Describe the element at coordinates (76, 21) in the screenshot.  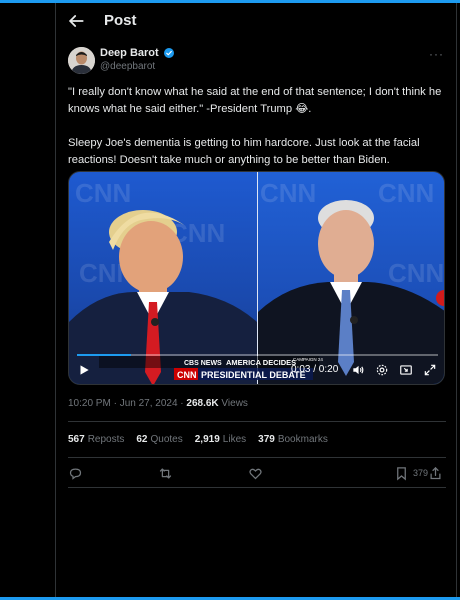
I see `back-arrow-icon` at that location.